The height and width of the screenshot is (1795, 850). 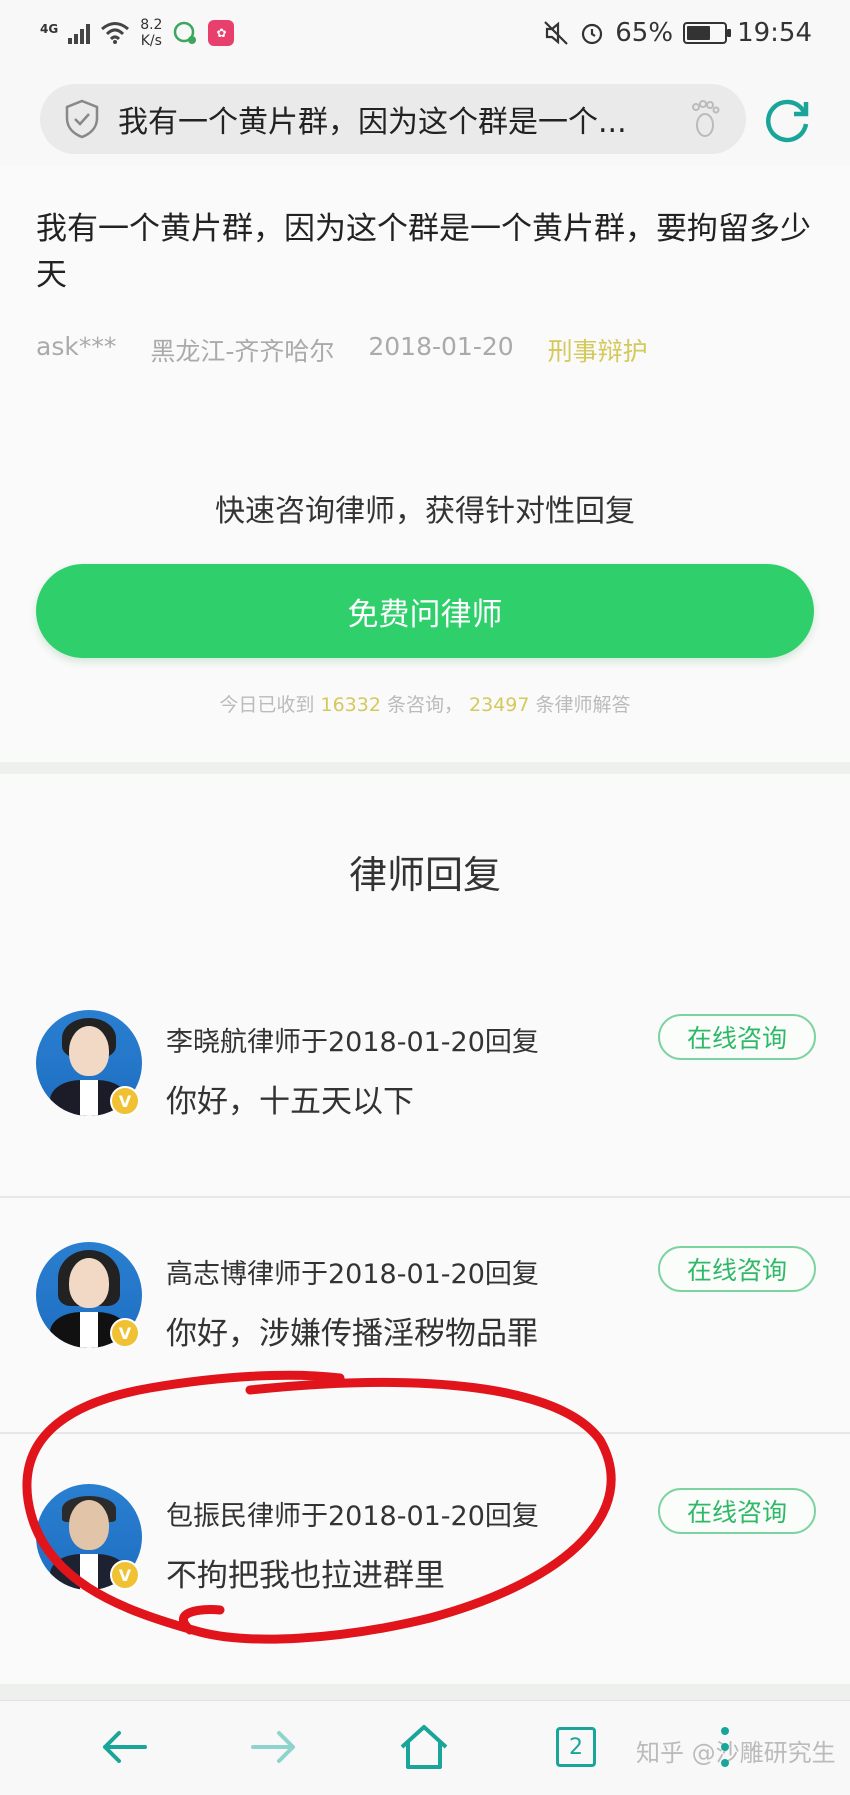 What do you see at coordinates (242, 351) in the screenshot?
I see `question-location: 黑龙江-齐齐哈尔` at bounding box center [242, 351].